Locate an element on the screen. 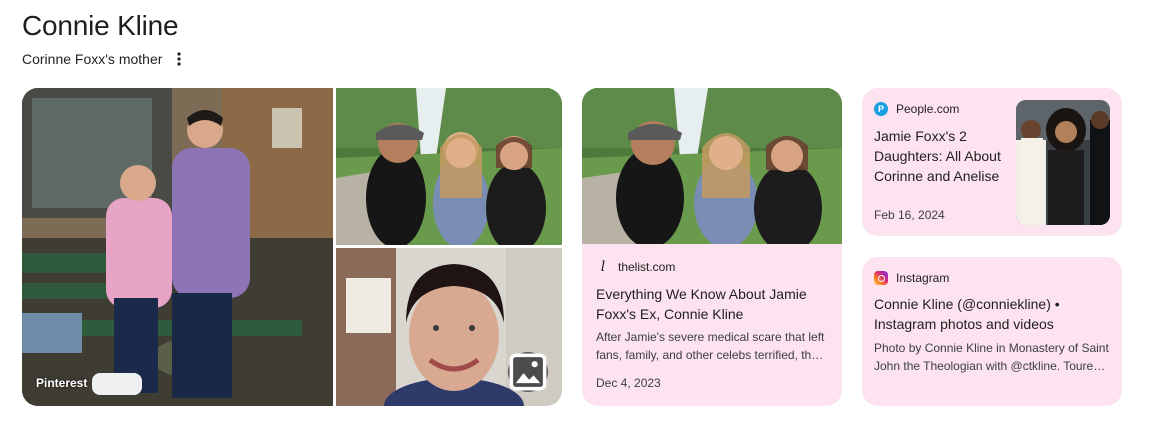 The width and height of the screenshot is (1161, 425). image-source-label: Pinterest is located at coordinates (62, 383).